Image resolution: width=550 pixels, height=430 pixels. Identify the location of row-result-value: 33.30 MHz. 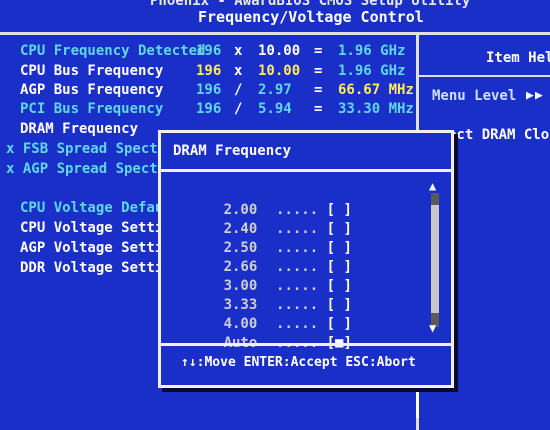
(376, 109).